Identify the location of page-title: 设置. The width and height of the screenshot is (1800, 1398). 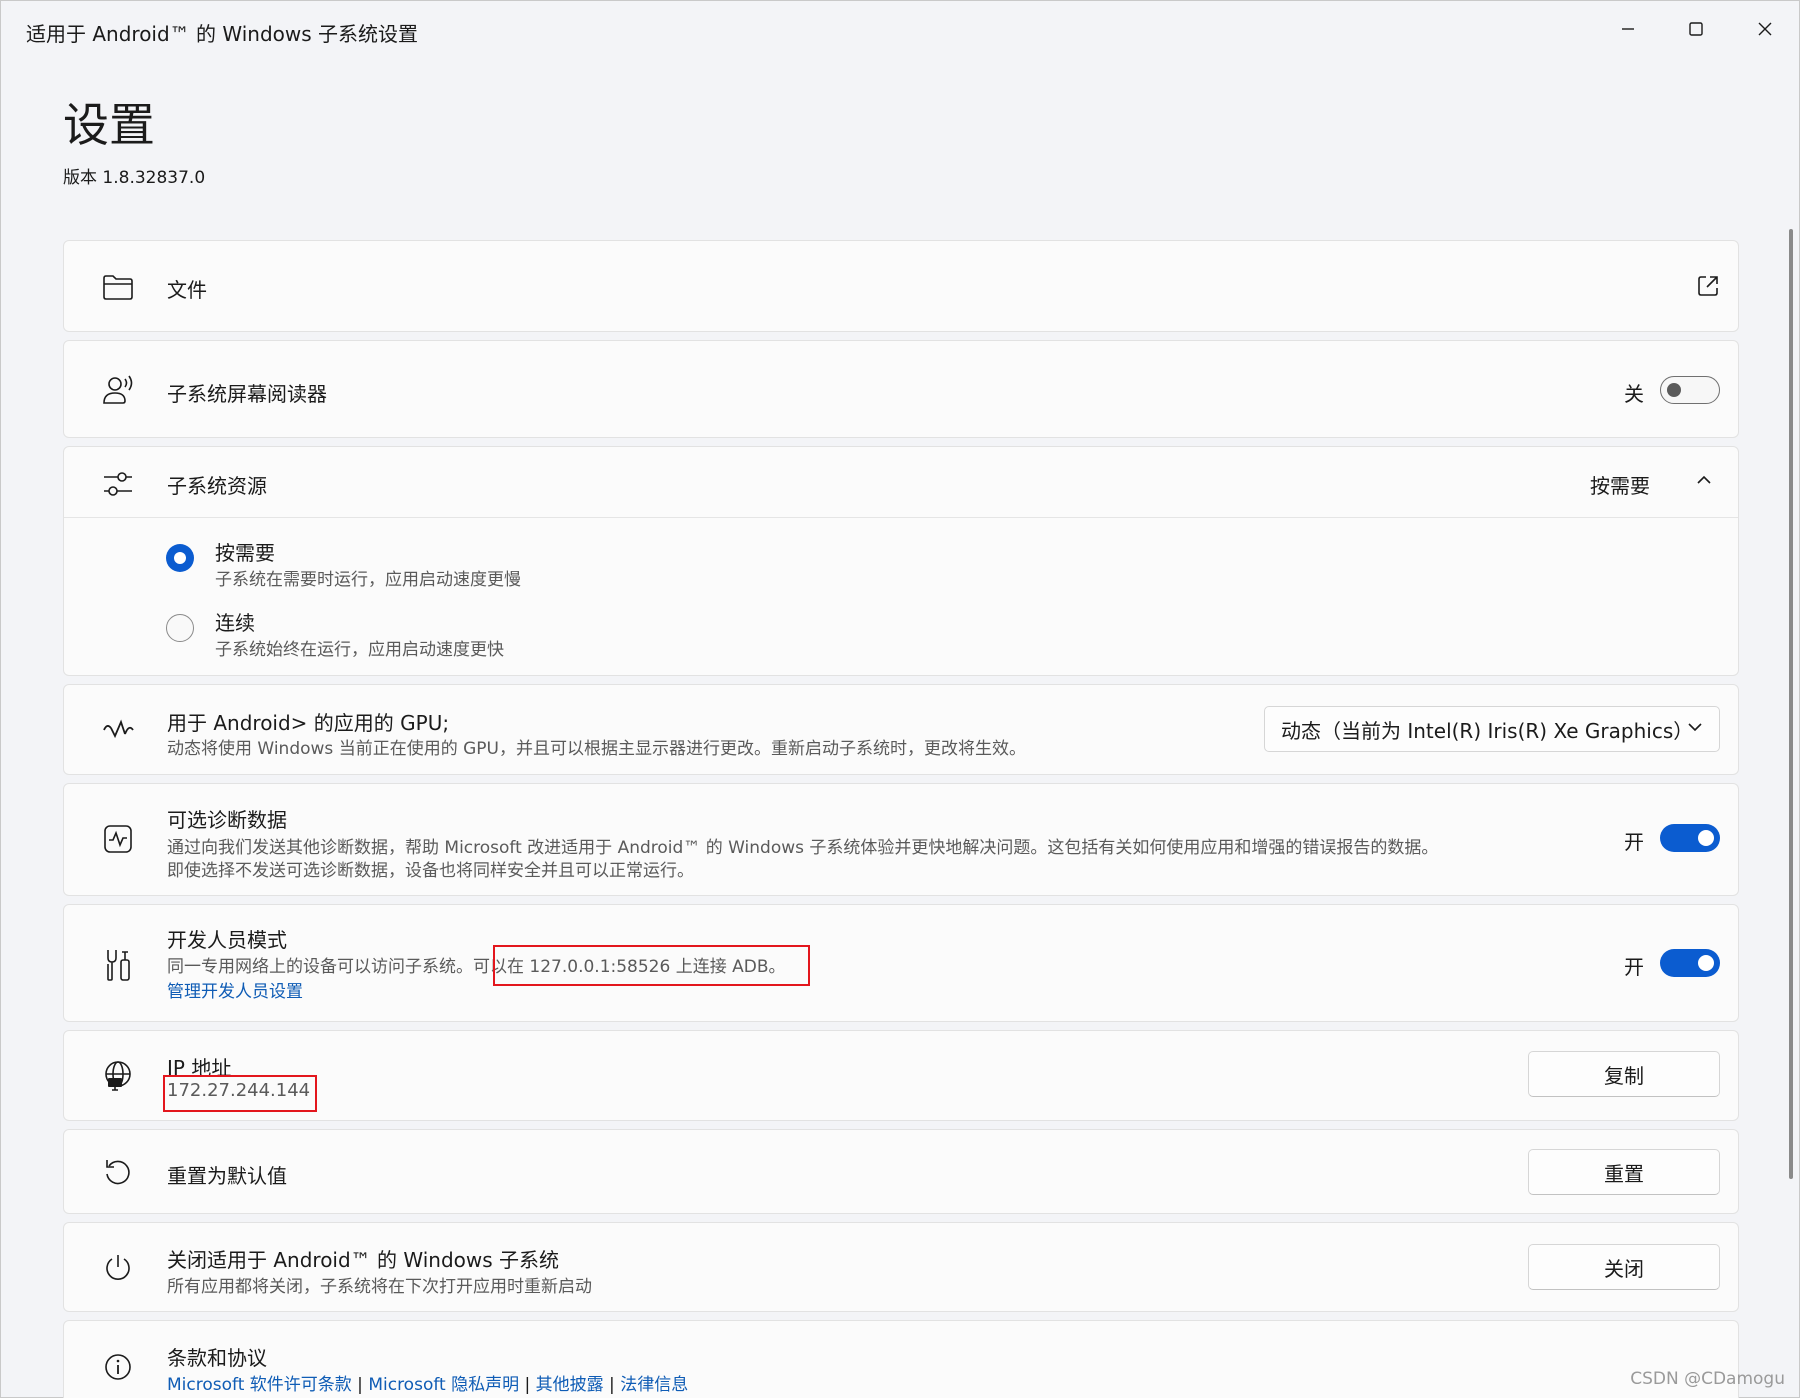
(109, 125).